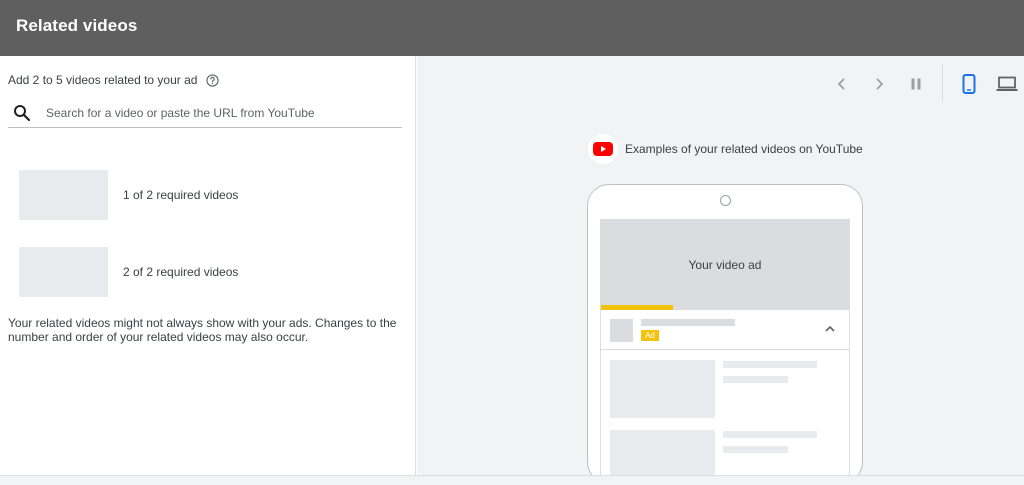 The height and width of the screenshot is (485, 1024). What do you see at coordinates (969, 84) in the screenshot?
I see `mobile-icon` at bounding box center [969, 84].